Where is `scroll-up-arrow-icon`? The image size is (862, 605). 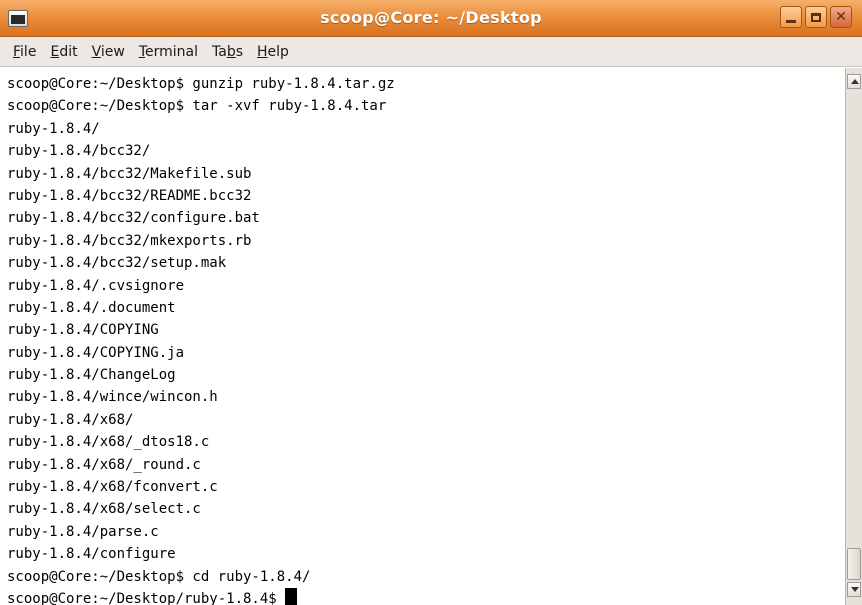 scroll-up-arrow-icon is located at coordinates (854, 81).